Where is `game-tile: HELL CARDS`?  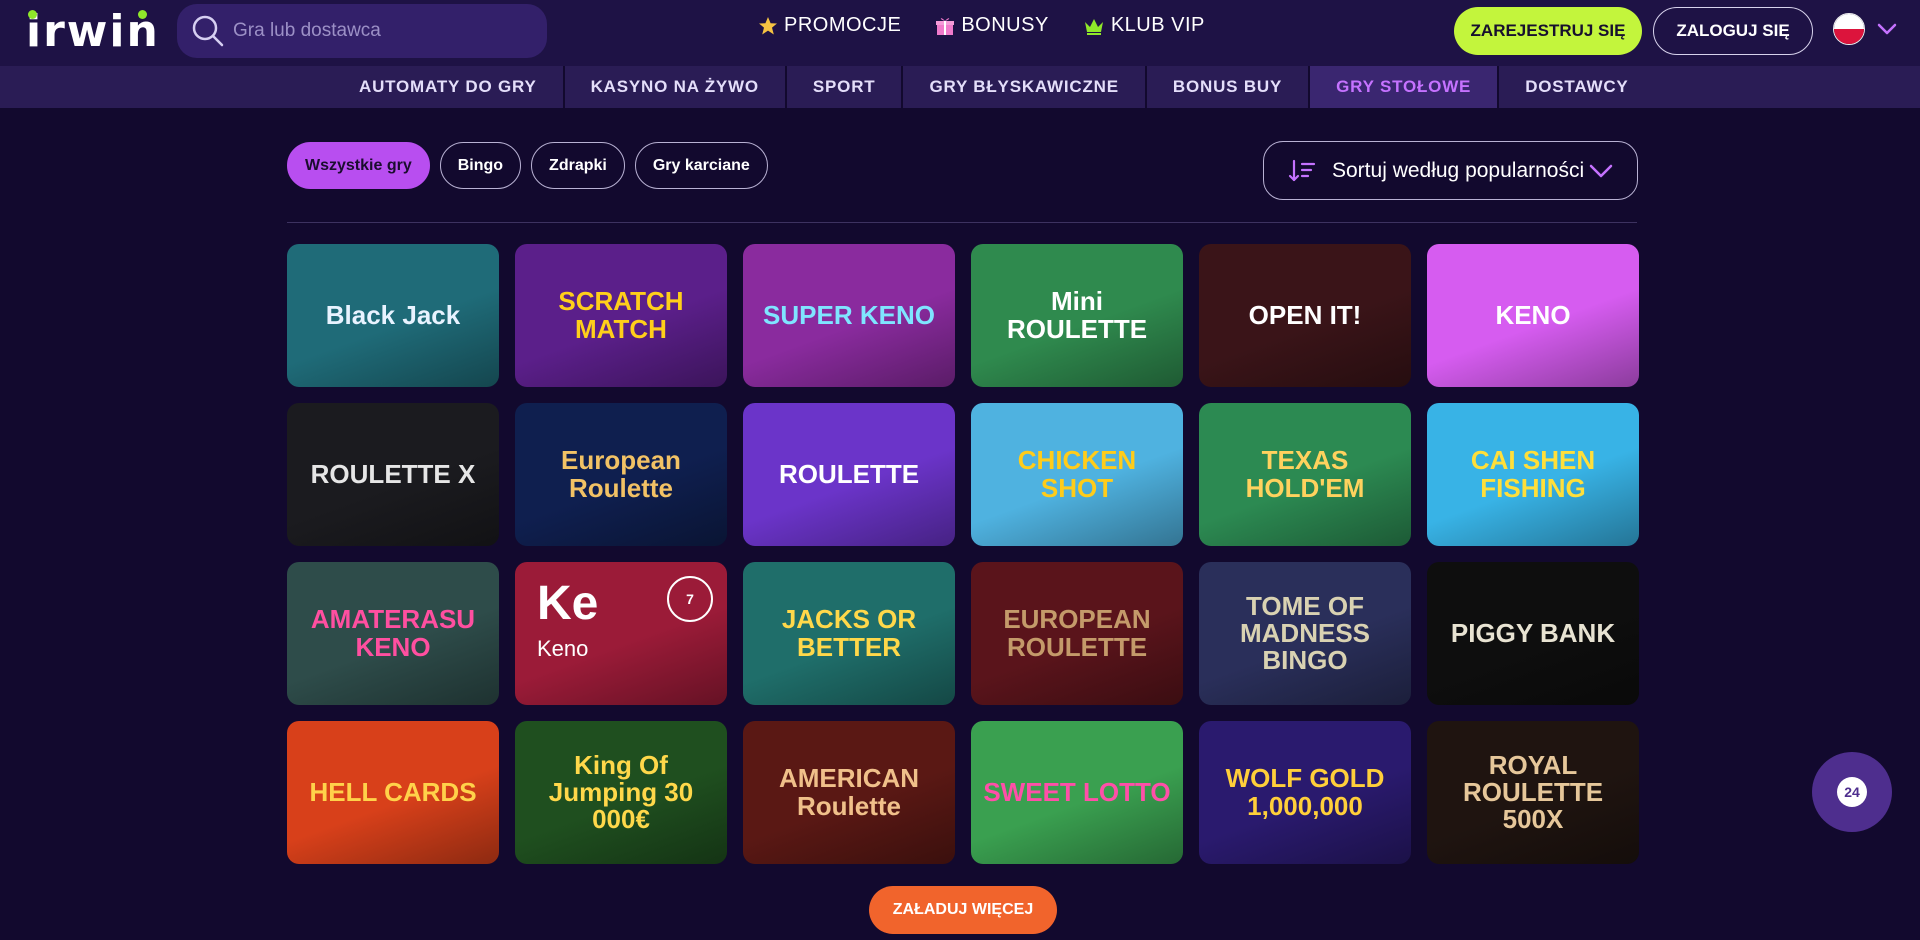
game-tile: HELL CARDS is located at coordinates (393, 792).